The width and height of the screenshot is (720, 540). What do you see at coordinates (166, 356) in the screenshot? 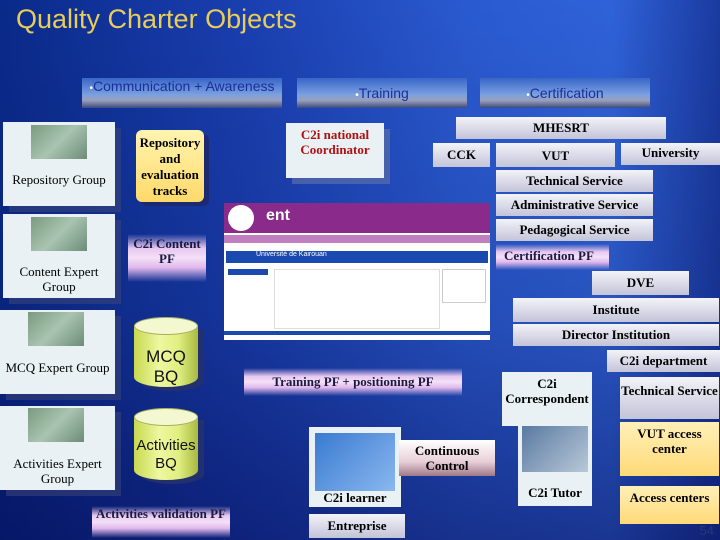
I see `mcq-bq-label-line1: MCQ` at bounding box center [166, 356].